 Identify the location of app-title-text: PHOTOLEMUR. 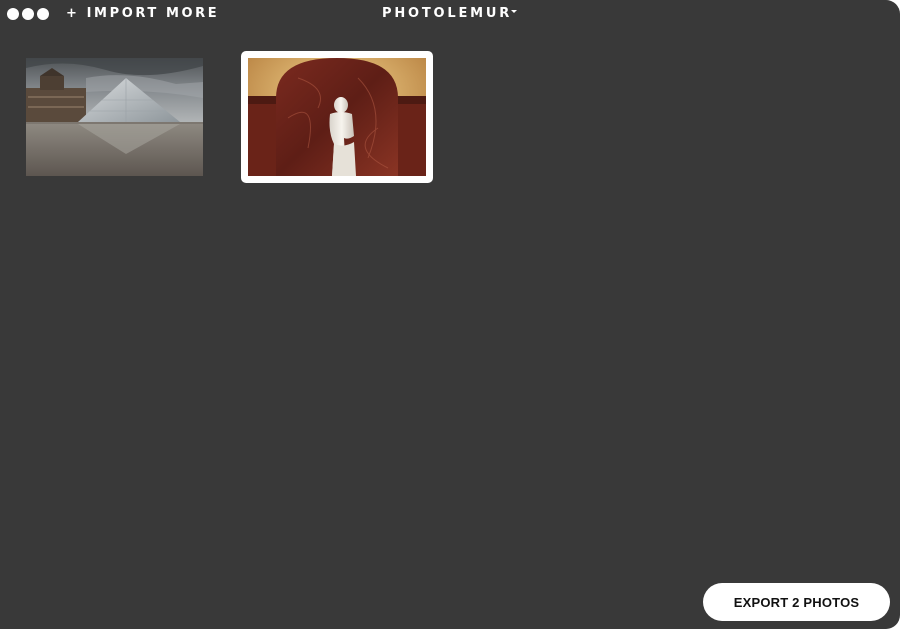
(447, 13).